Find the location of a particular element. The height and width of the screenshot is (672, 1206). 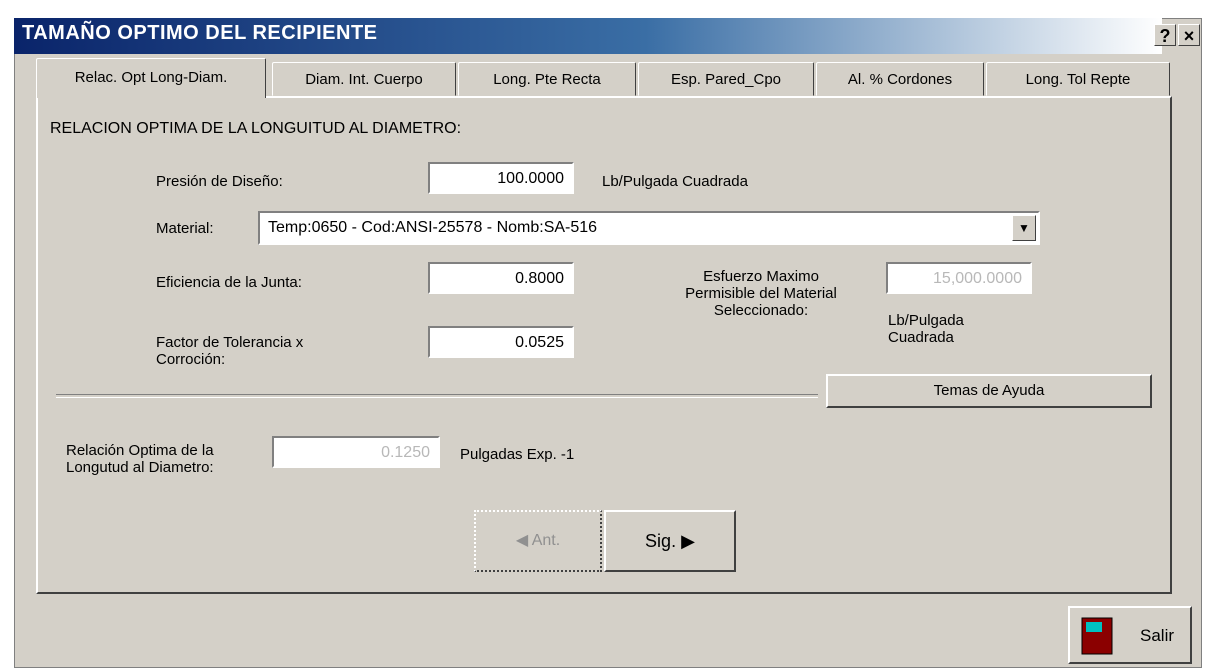

tab-long-pte: Long. Pte Recta is located at coordinates (547, 79).